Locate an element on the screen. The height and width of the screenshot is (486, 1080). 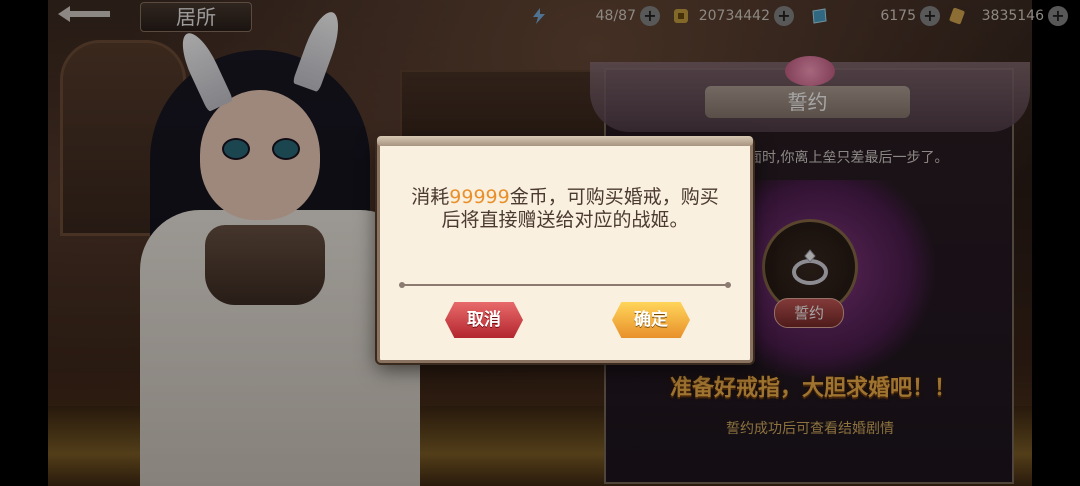
message-prefix: 消耗 is located at coordinates (430, 197).